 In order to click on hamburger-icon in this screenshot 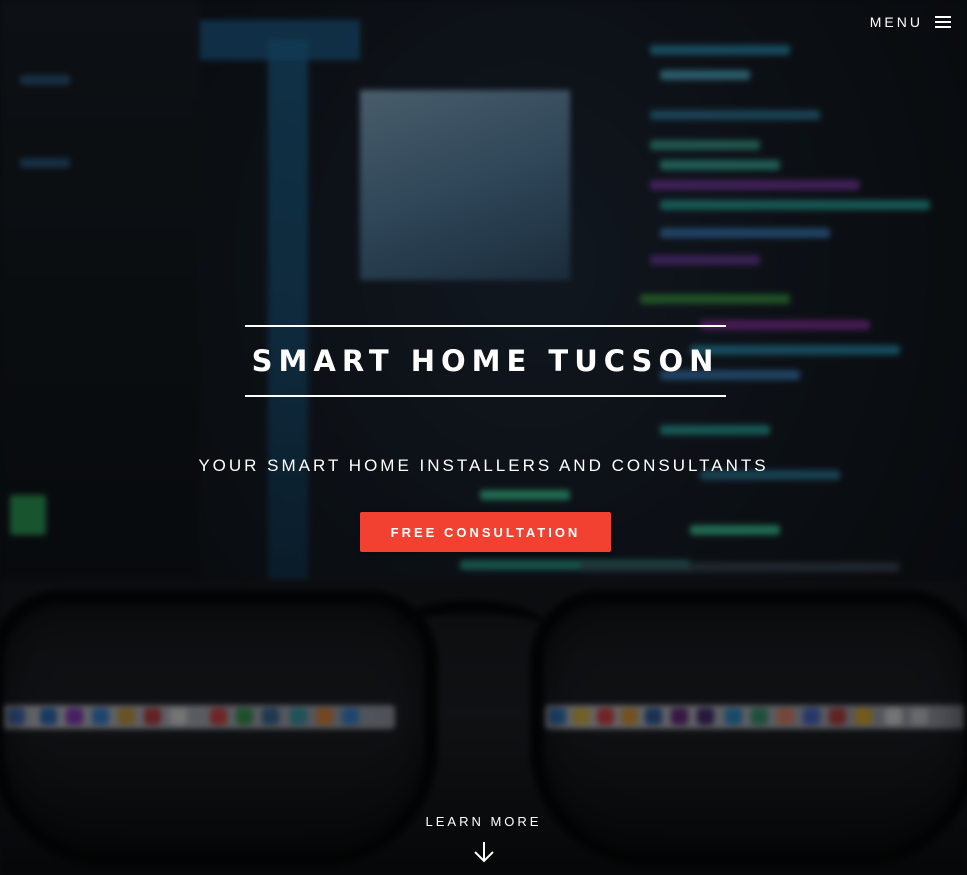, I will do `click(943, 22)`.